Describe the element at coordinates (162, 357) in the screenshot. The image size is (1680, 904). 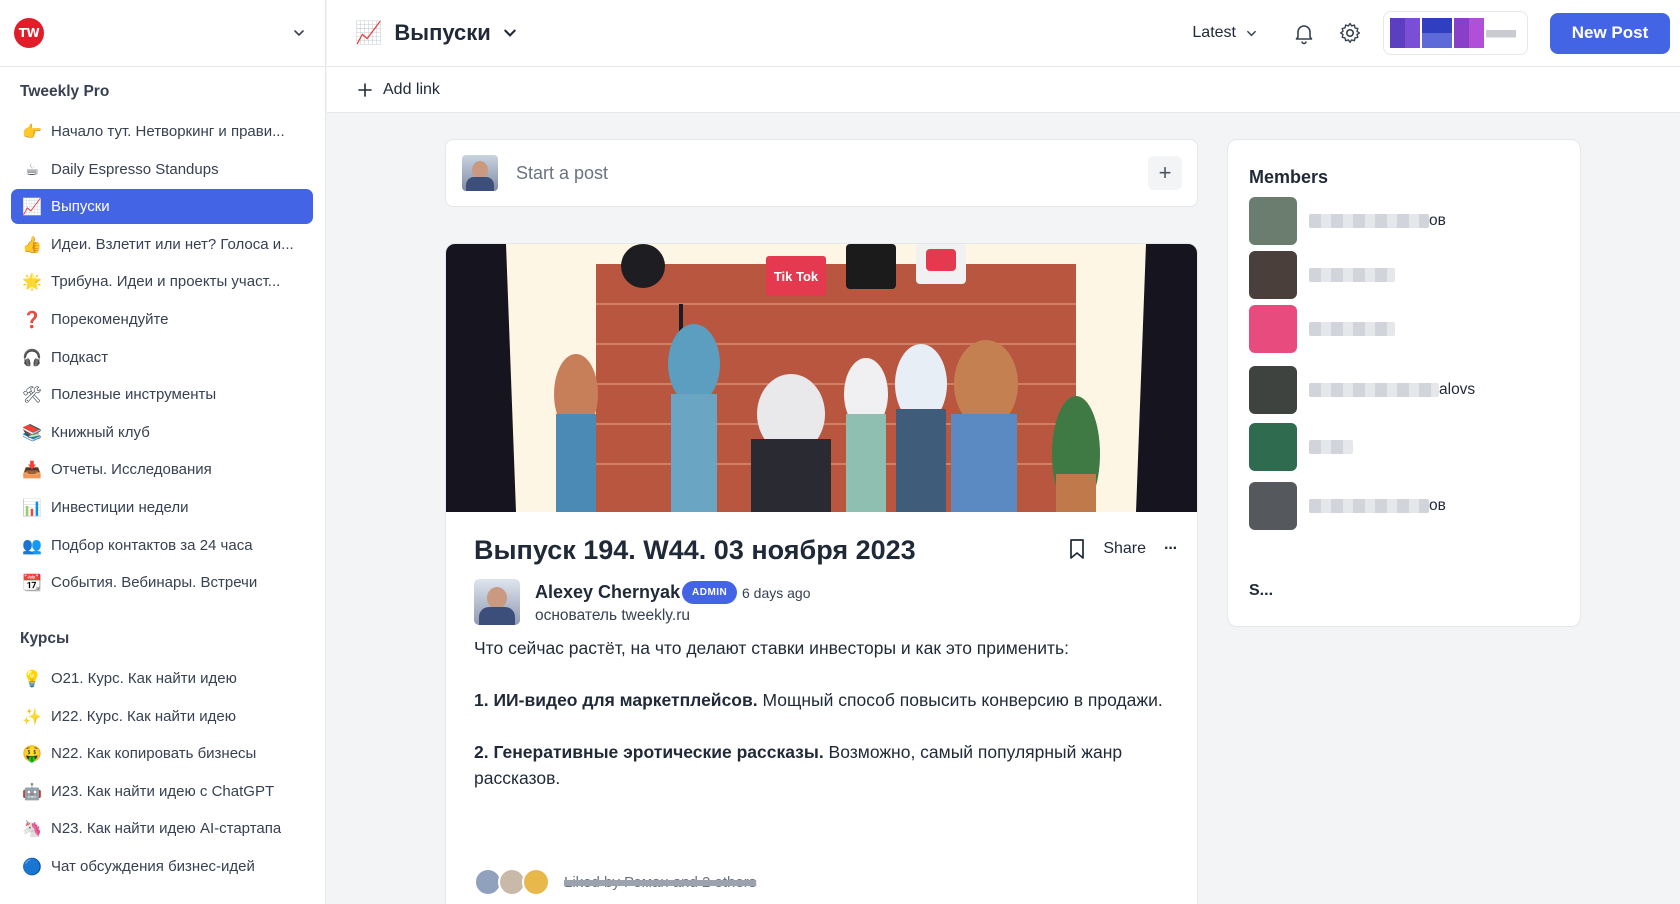
I see `sidebar-item: 🎧 Подкаст` at that location.